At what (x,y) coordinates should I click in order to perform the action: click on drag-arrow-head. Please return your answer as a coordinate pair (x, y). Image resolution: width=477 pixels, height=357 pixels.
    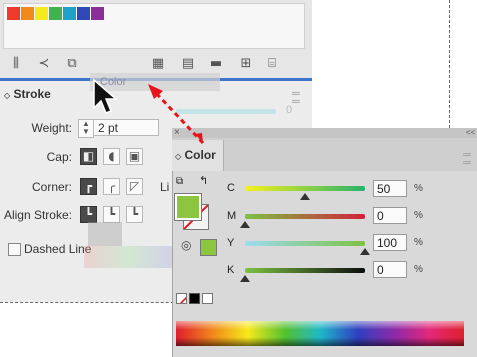
    Looking at the image, I should click on (155, 91).